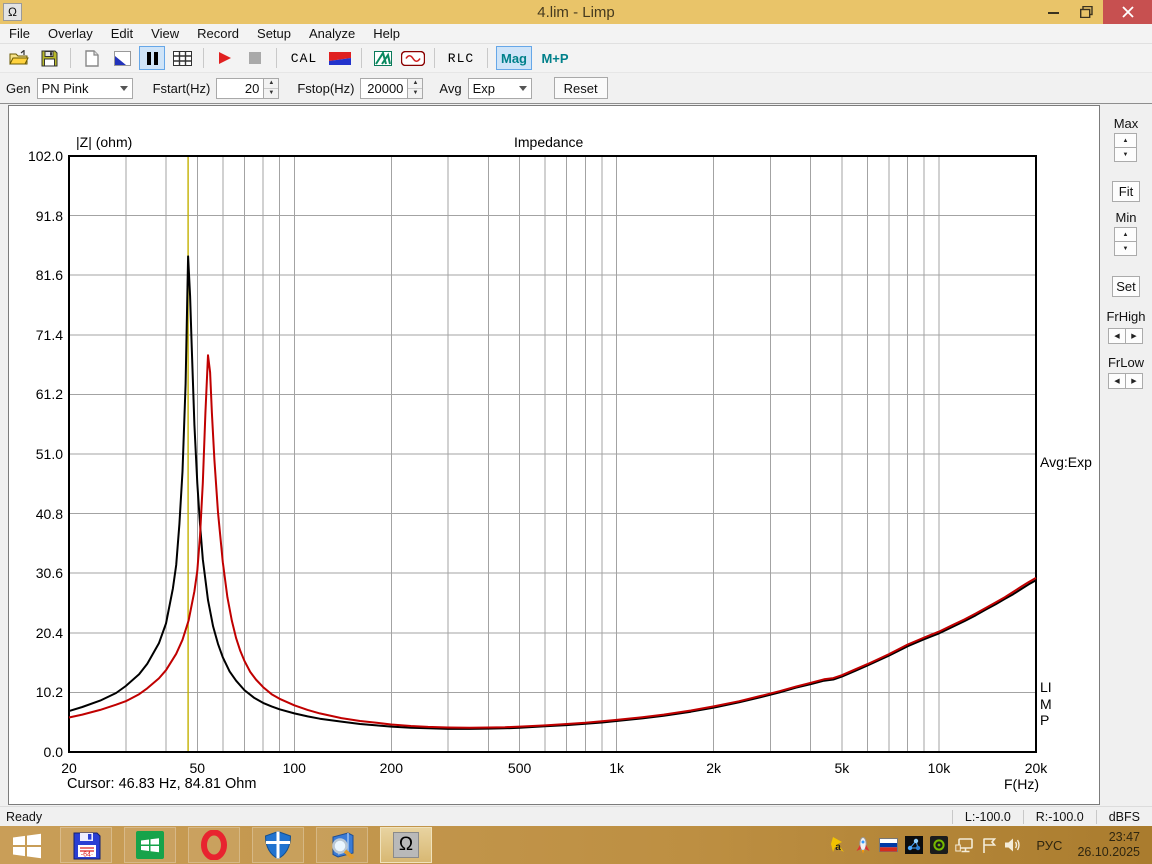 This screenshot has width=1152, height=864. Describe the element at coordinates (939, 845) in the screenshot. I see `nvidia-icon` at that location.